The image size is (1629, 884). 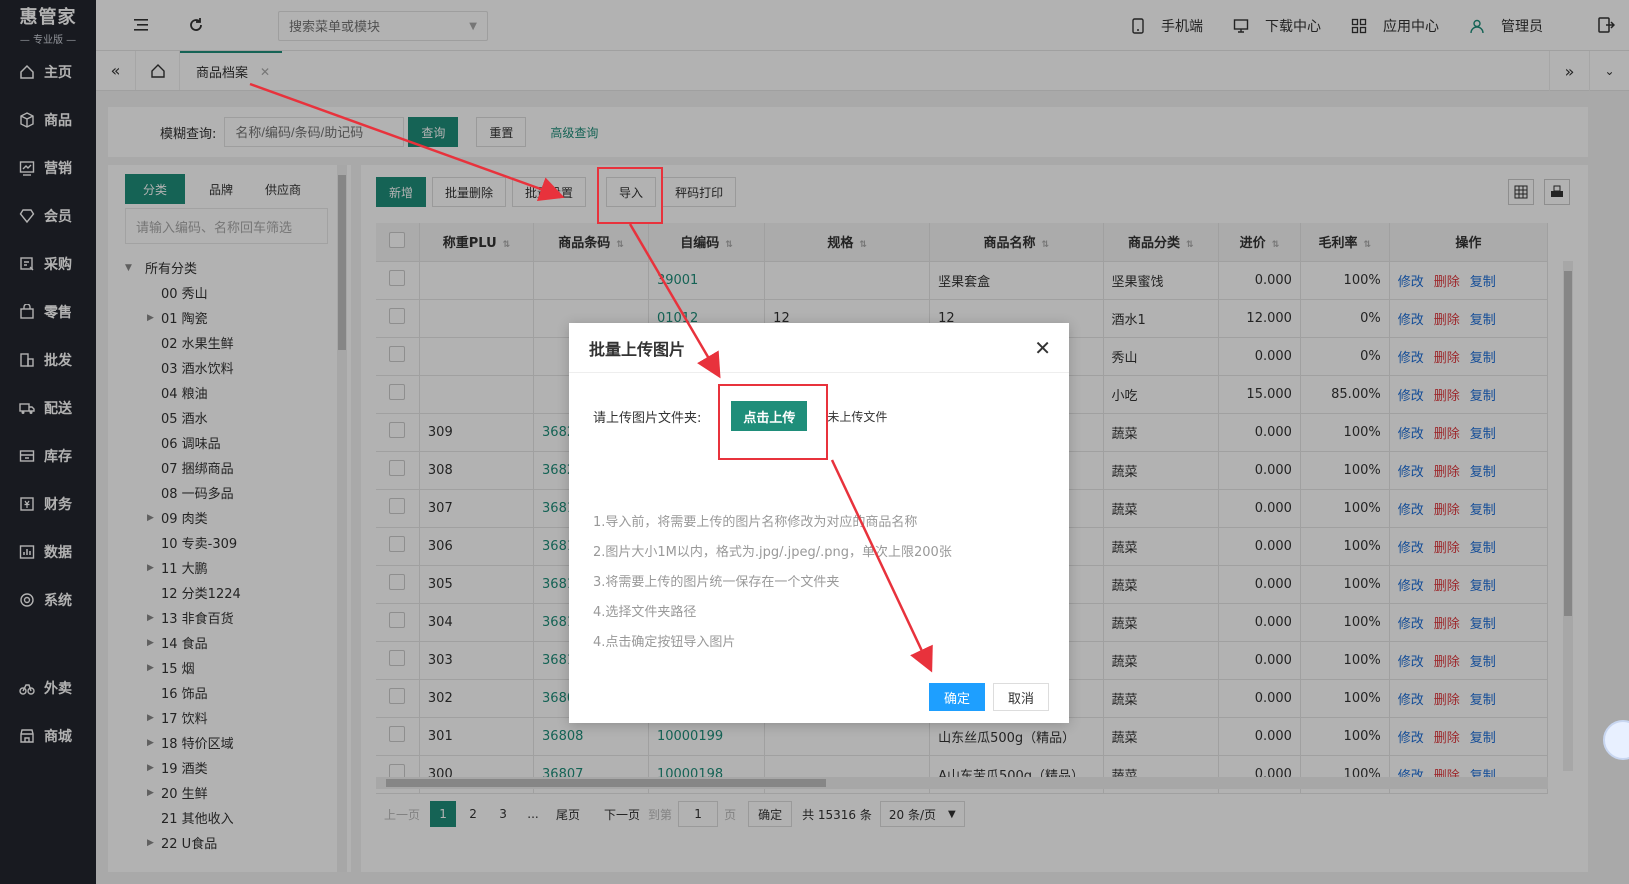 What do you see at coordinates (1042, 348) in the screenshot?
I see `close-icon: ✕` at bounding box center [1042, 348].